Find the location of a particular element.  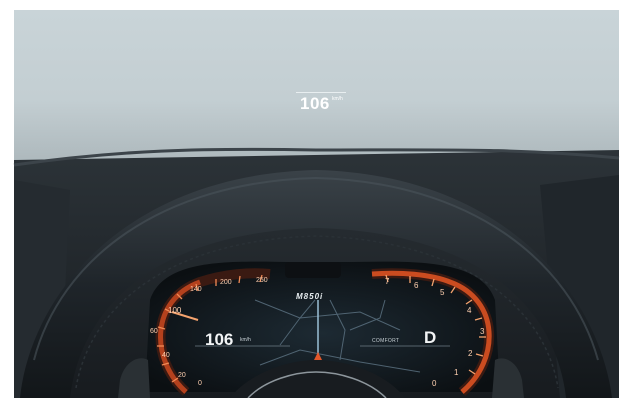

speed-tick-label: 0 is located at coordinates (200, 383).